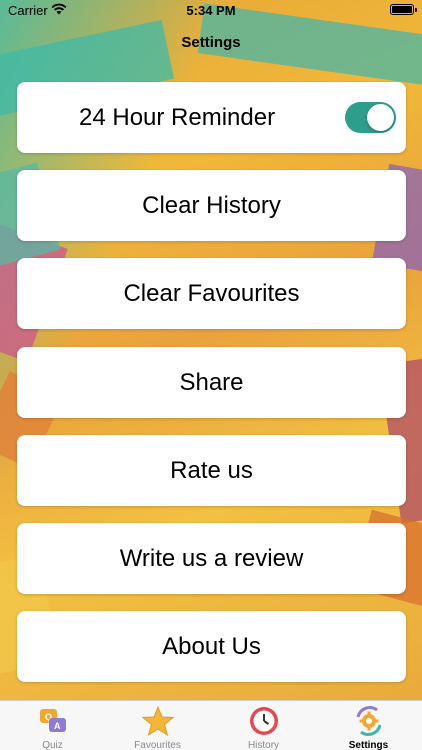 The height and width of the screenshot is (750, 422). What do you see at coordinates (157, 721) in the screenshot?
I see `star-icon` at bounding box center [157, 721].